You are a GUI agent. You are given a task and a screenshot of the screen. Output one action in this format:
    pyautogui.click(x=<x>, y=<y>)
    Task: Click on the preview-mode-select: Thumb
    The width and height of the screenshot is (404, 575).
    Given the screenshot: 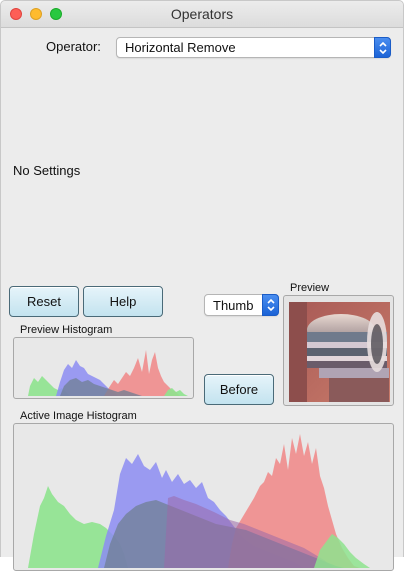 What is the action you would take?
    pyautogui.click(x=241, y=305)
    